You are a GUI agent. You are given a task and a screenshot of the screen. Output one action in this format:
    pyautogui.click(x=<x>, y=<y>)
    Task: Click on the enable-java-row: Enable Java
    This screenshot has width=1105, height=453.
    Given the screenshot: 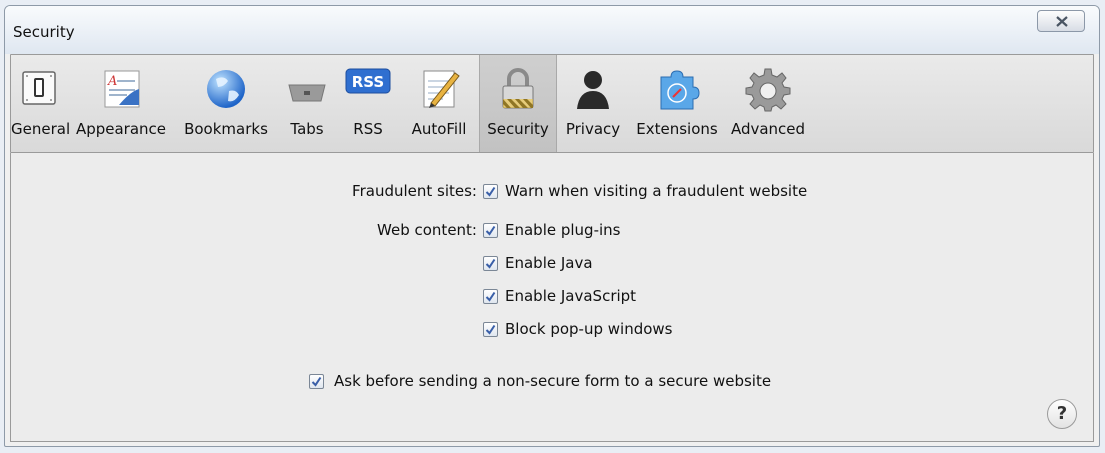 What is the action you would take?
    pyautogui.click(x=538, y=263)
    